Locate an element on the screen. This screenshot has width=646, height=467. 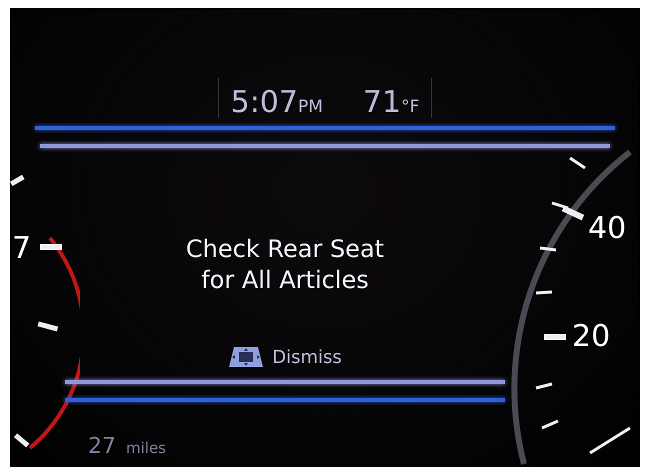
gauge-number: 7 is located at coordinates (22, 248).